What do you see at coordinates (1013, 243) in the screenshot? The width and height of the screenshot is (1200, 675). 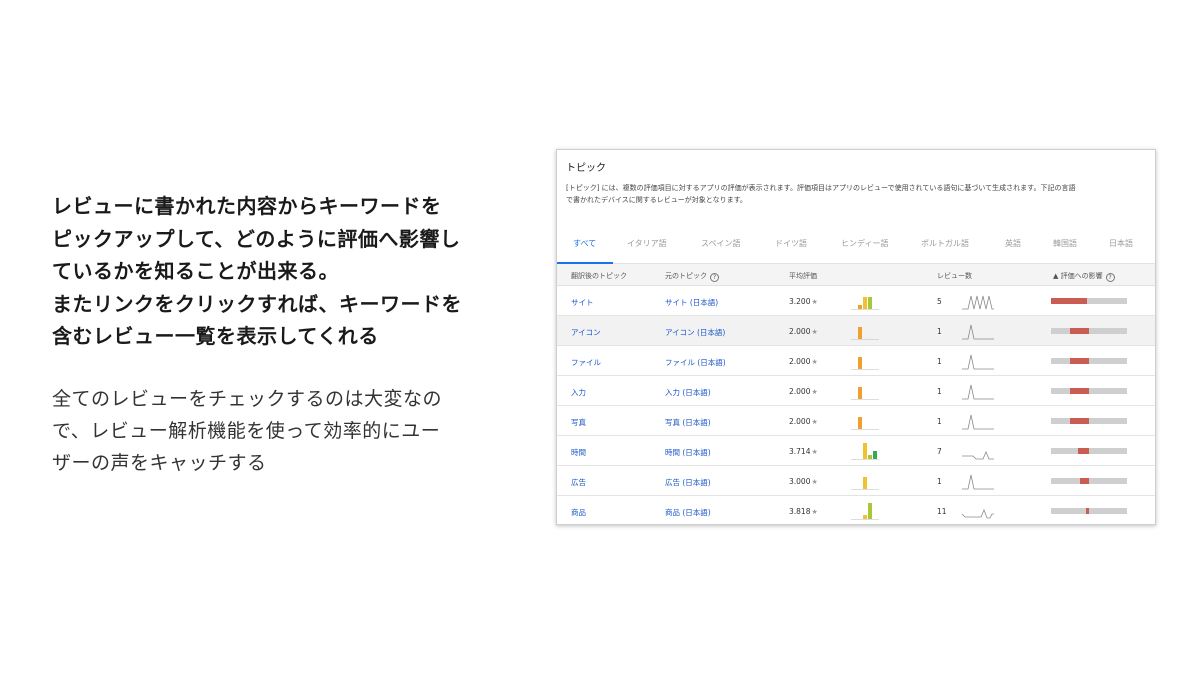 I see `tab-english: 英語` at bounding box center [1013, 243].